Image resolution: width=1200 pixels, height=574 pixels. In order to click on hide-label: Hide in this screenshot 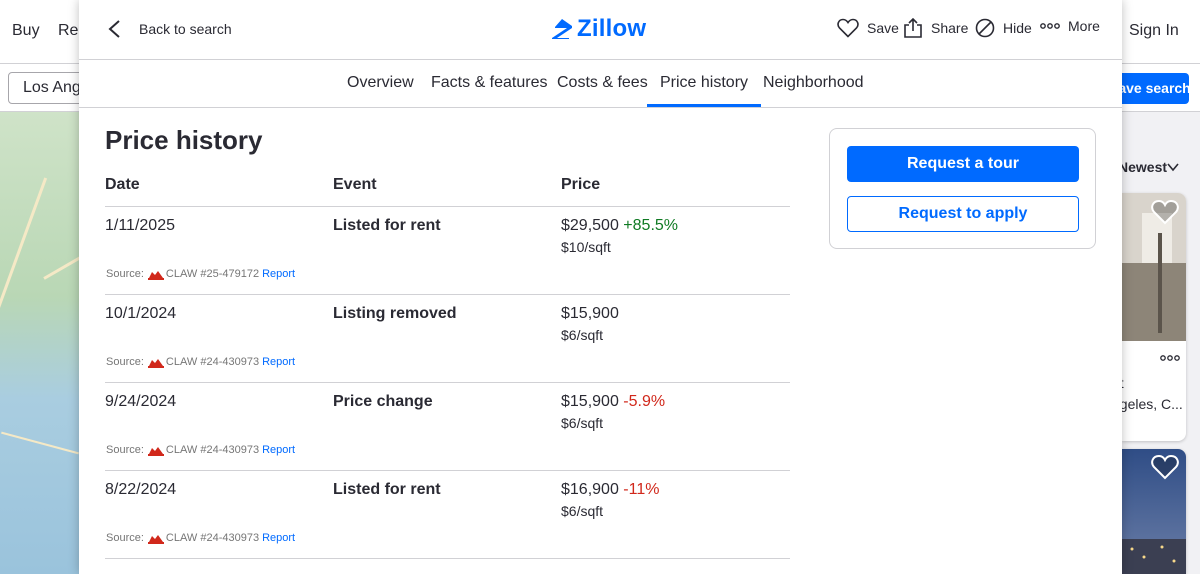, I will do `click(1017, 28)`.